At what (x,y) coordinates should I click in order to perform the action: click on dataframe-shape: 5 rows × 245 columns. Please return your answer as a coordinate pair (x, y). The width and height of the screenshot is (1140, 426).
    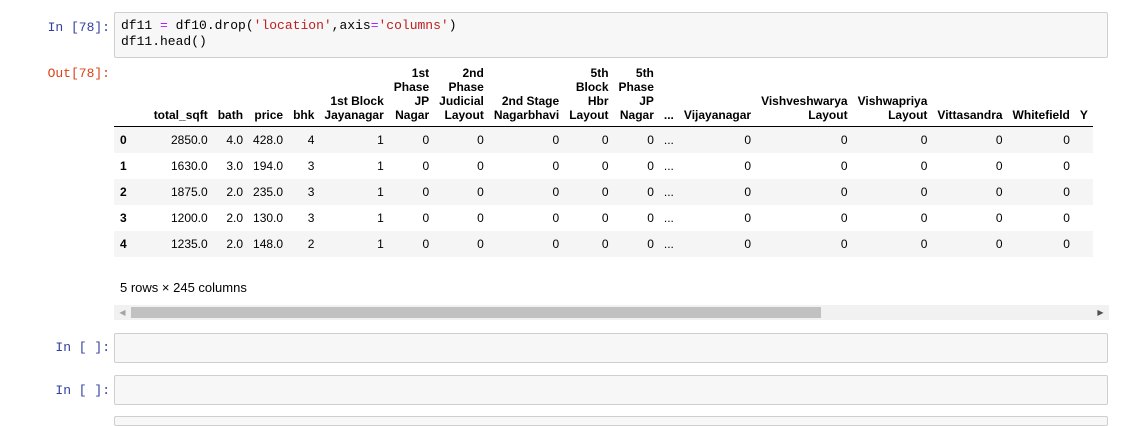
    Looking at the image, I should click on (183, 287).